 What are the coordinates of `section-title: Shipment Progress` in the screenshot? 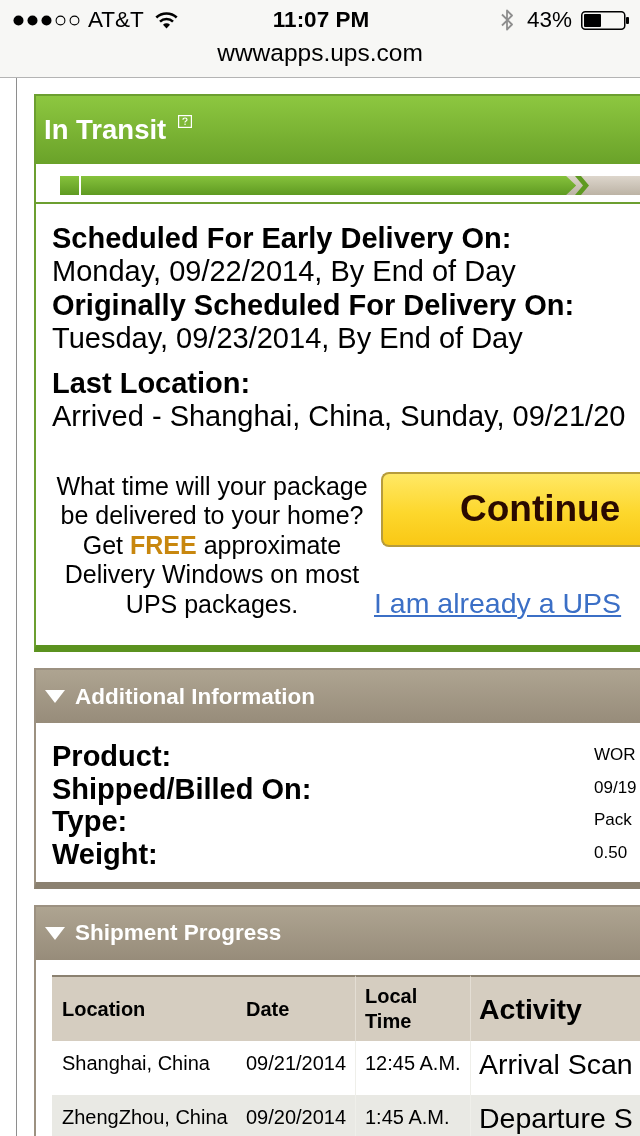 It's located at (178, 933).